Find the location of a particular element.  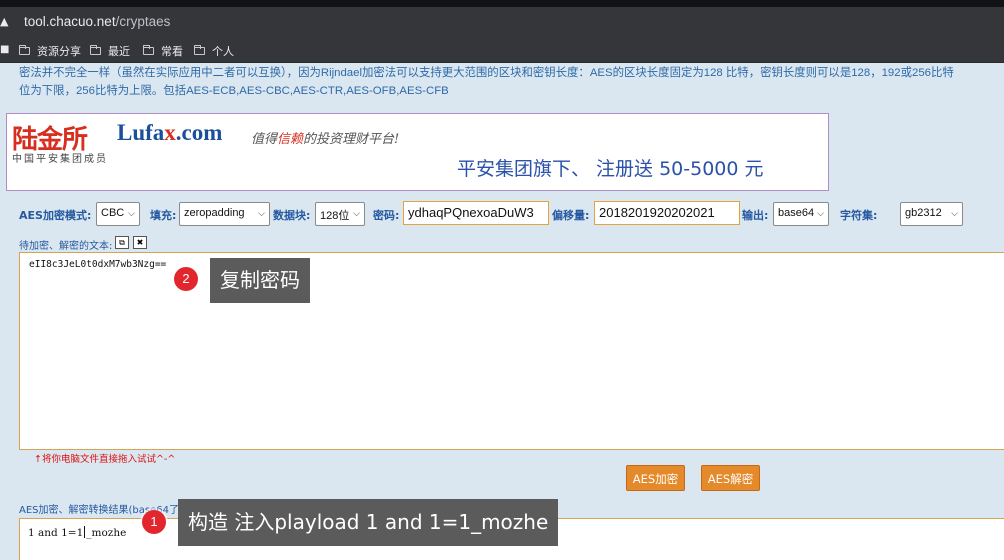

window-top-strip is located at coordinates (502, 3).